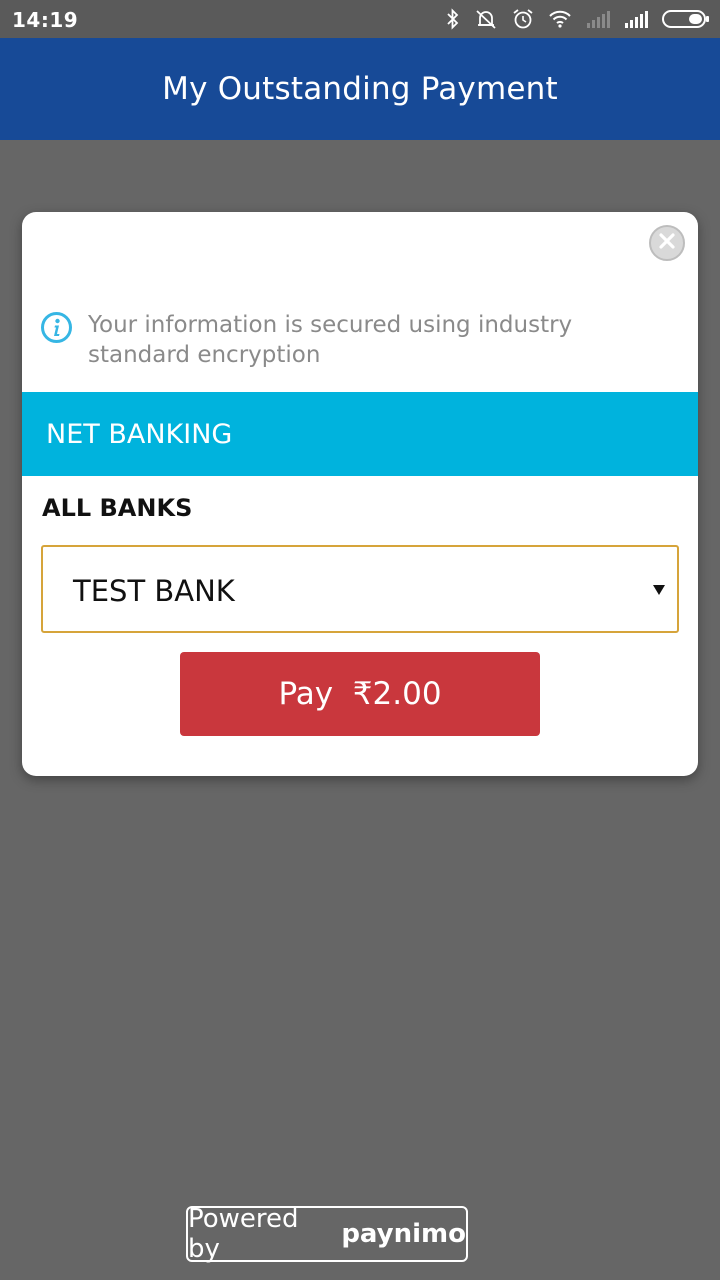  I want to click on close-icon, so click(667, 243).